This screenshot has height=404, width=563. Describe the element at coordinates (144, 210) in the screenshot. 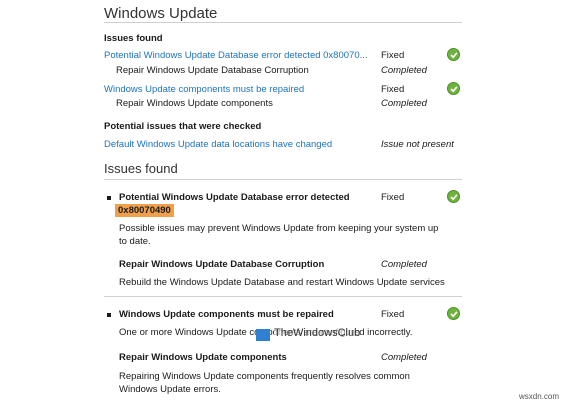

I see `error-code-badge: 0x80070490` at that location.